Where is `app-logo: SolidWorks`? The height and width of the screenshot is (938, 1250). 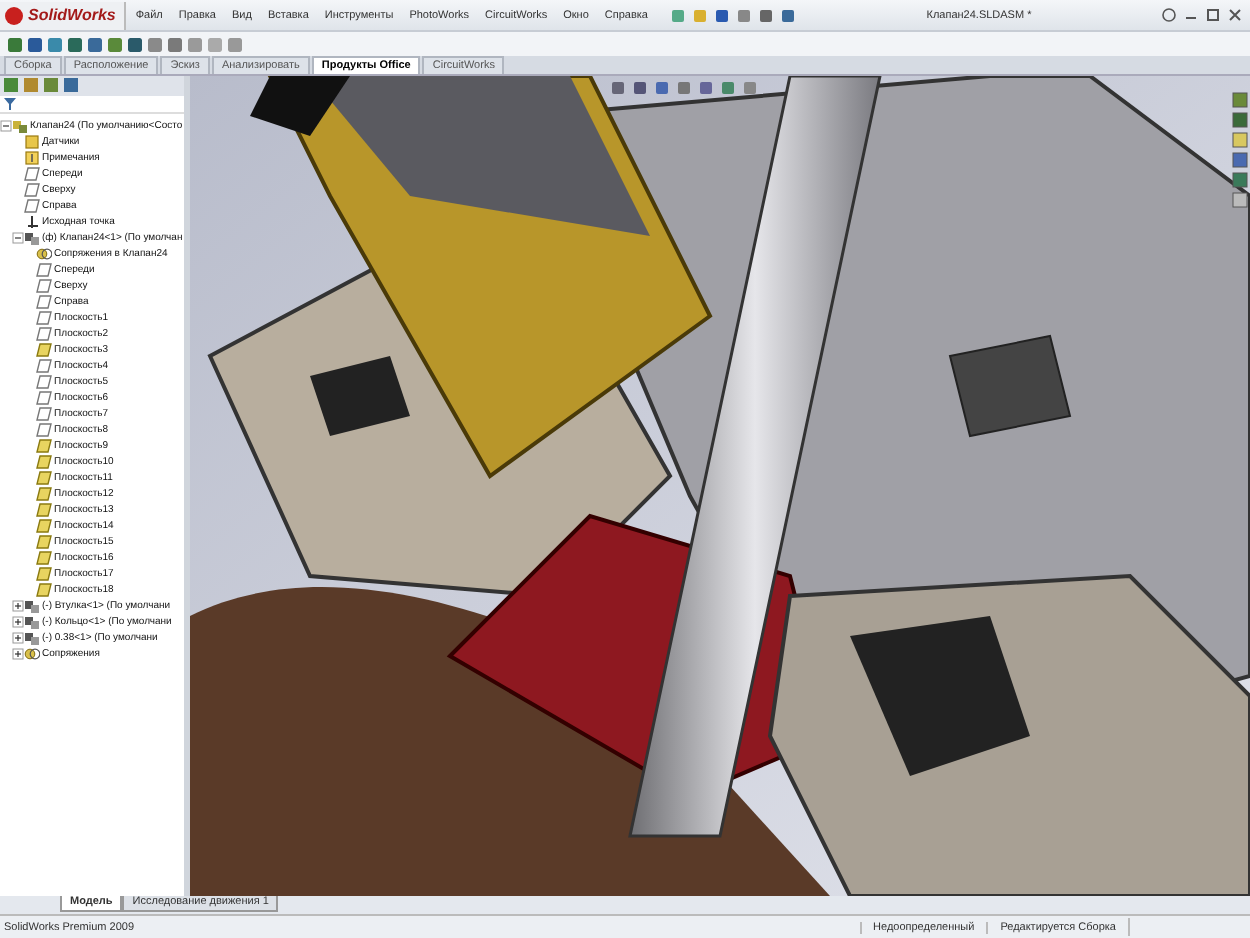
app-logo: SolidWorks is located at coordinates (63, 15).